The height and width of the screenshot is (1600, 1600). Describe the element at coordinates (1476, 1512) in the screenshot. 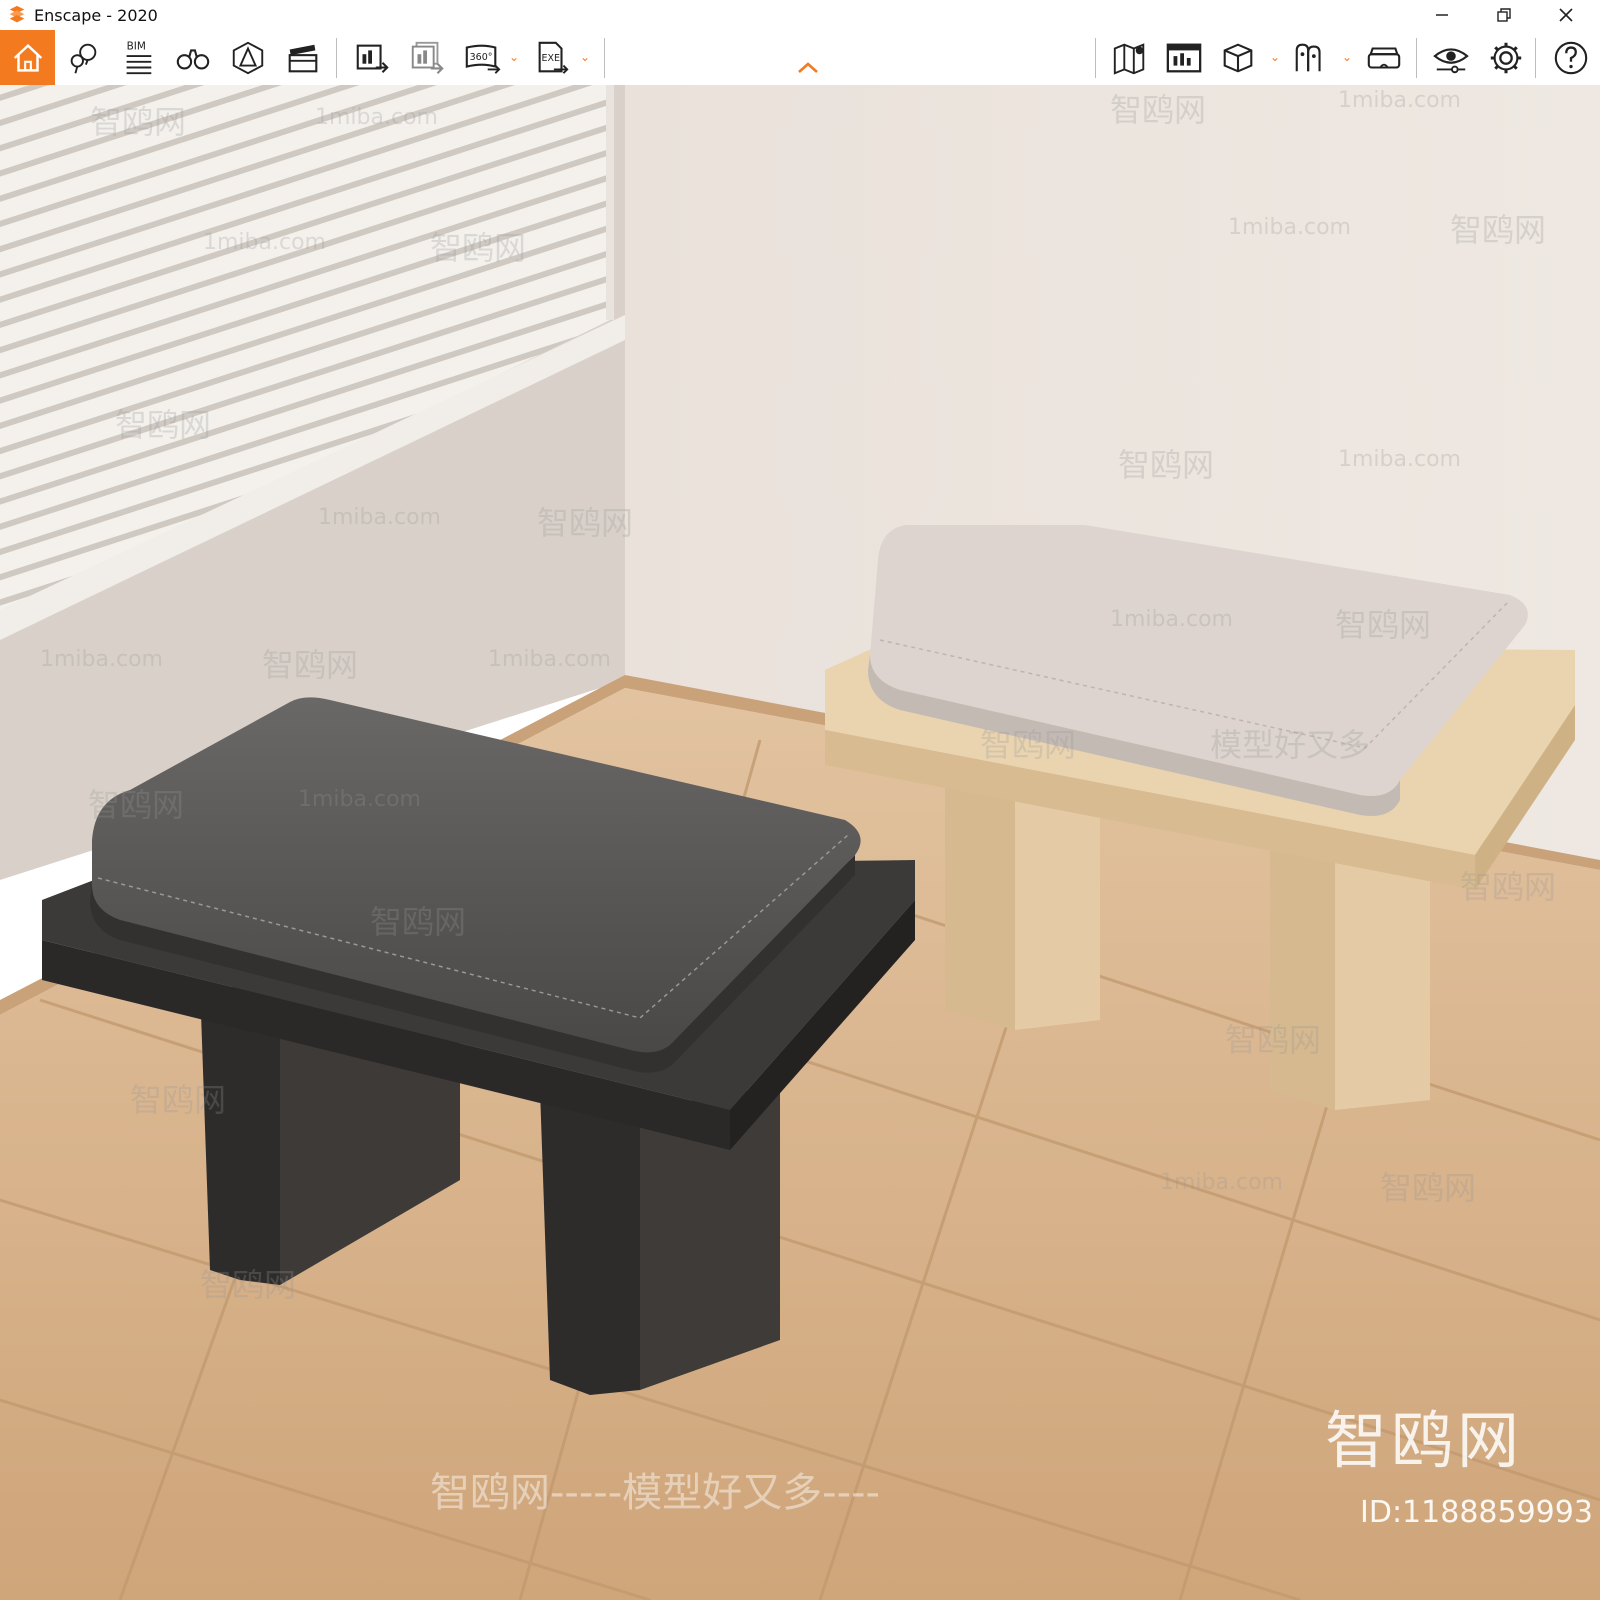

I see `watermark-id: ID:1188859993` at that location.